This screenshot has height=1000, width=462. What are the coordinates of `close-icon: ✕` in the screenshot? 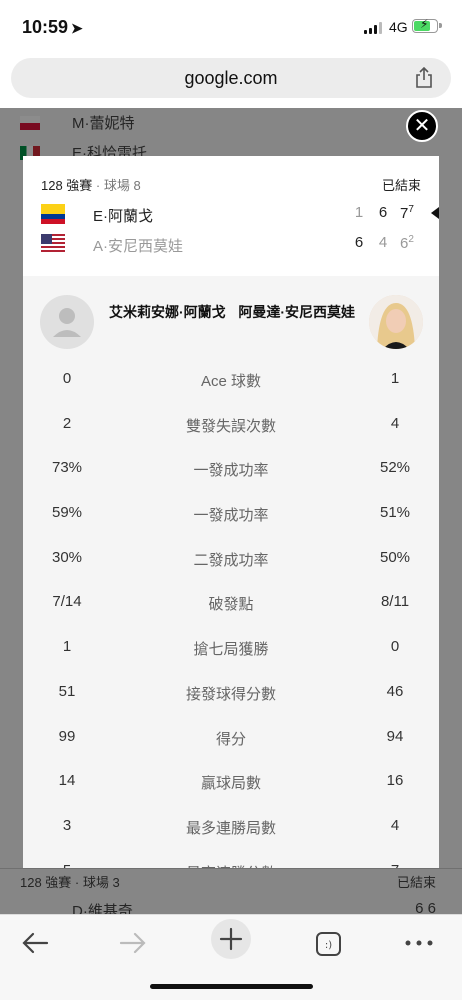 It's located at (422, 125).